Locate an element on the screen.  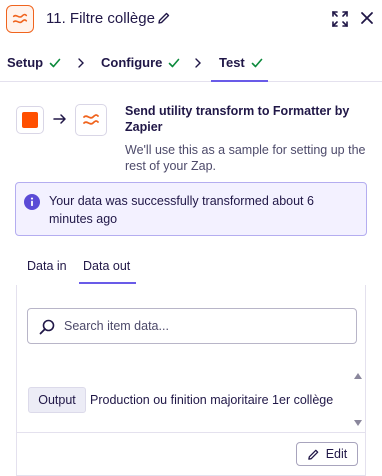
info-icon is located at coordinates (32, 202).